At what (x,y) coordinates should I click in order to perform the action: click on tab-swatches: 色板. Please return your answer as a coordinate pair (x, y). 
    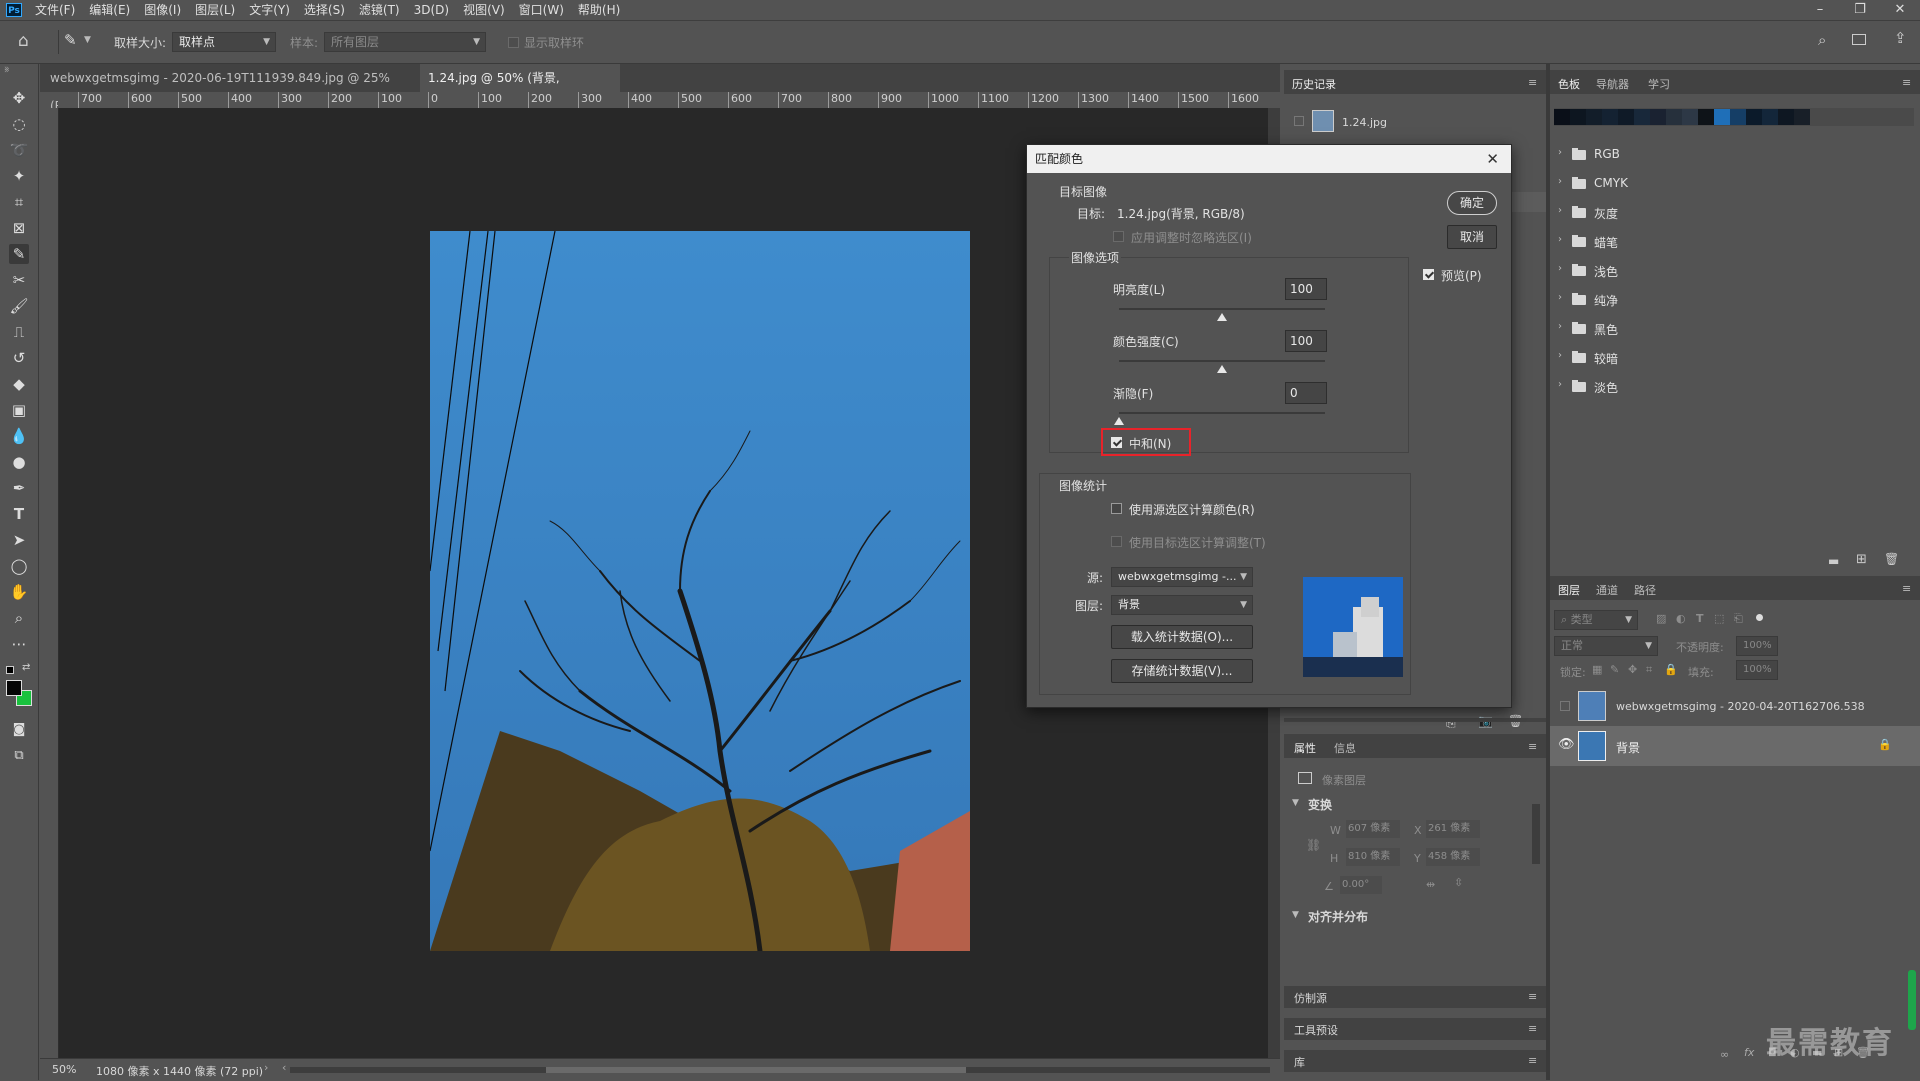
    Looking at the image, I should click on (1569, 84).